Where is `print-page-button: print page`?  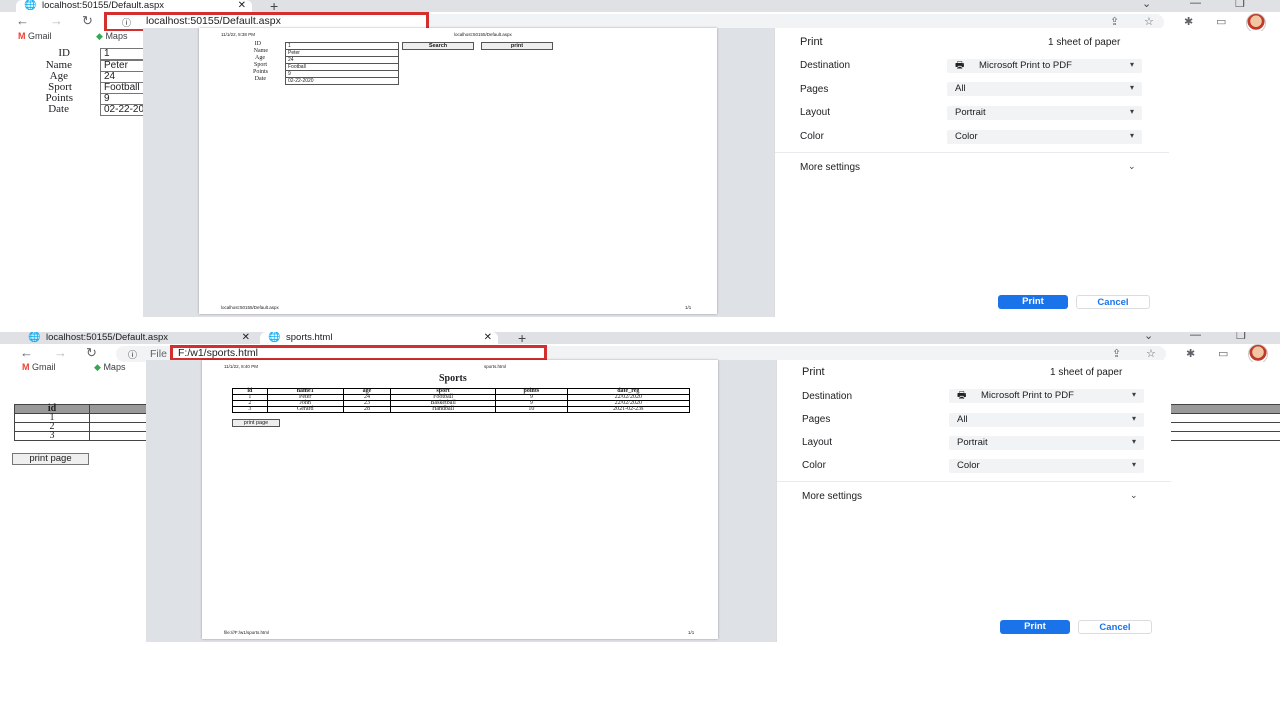 print-page-button: print page is located at coordinates (50, 459).